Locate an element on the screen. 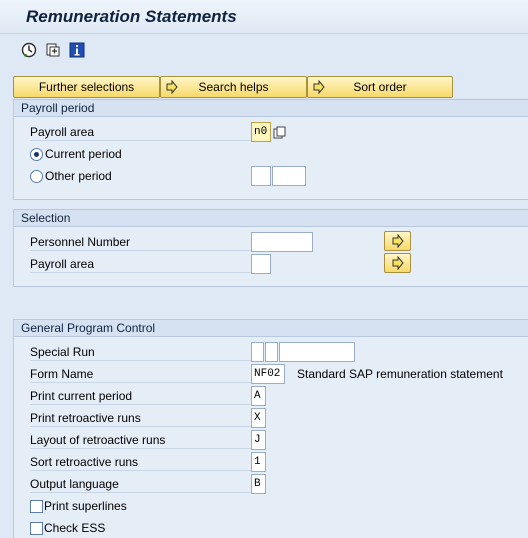 This screenshot has height=538, width=528. search-helps-label: Search helps is located at coordinates (233, 87).